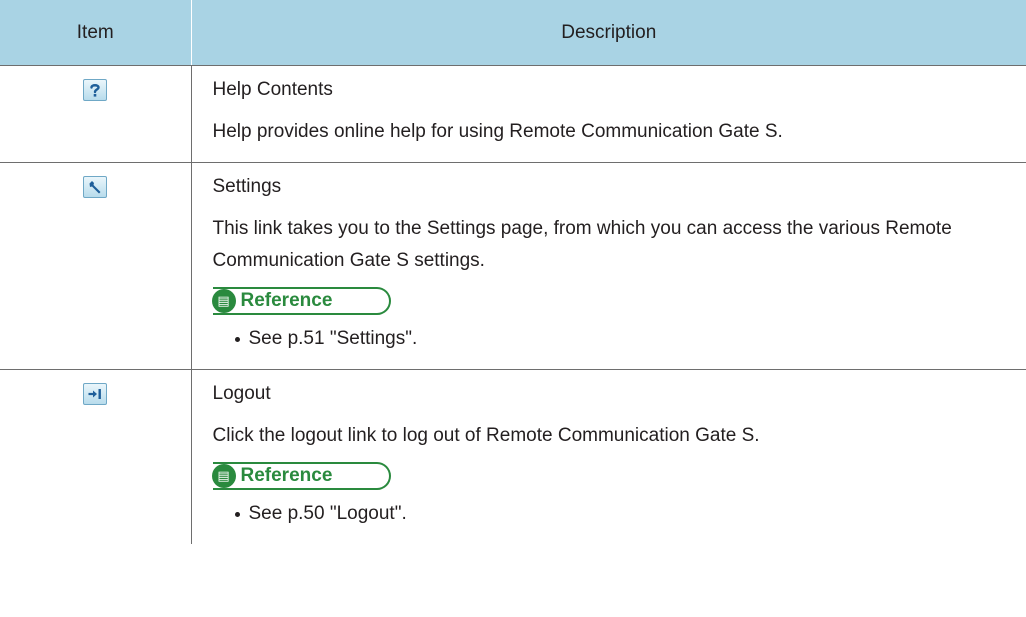  What do you see at coordinates (272, 89) in the screenshot?
I see `item-name: Help Contents` at bounding box center [272, 89].